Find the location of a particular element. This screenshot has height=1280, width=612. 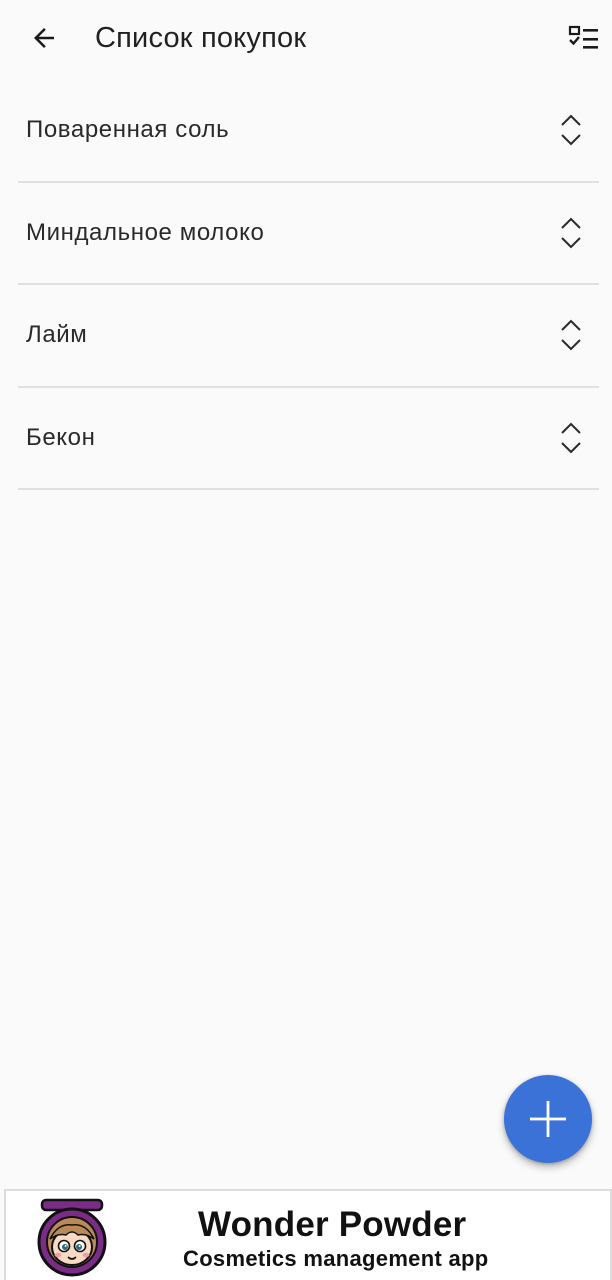

checklist-button is located at coordinates (584, 38).